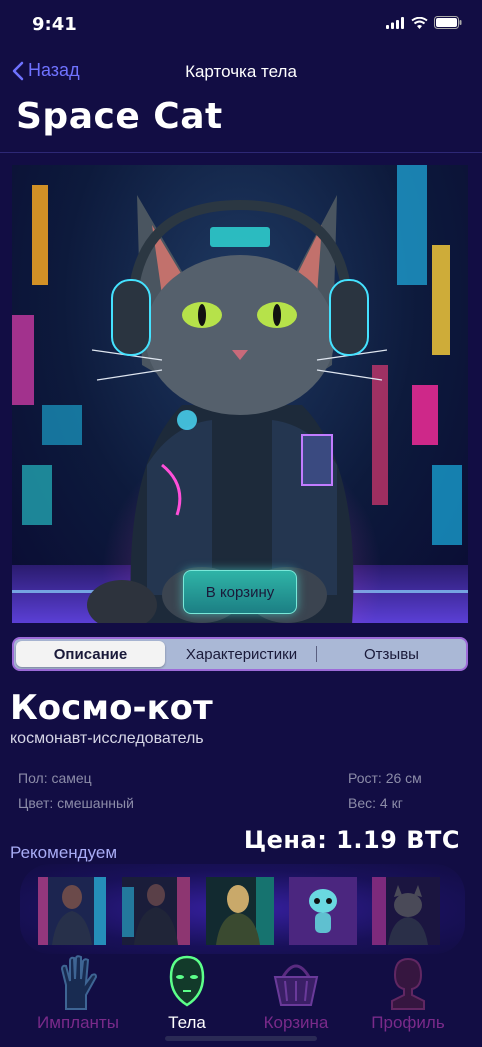 The height and width of the screenshot is (1047, 482). I want to click on tab-profile-label: Профиль, so click(408, 1022).